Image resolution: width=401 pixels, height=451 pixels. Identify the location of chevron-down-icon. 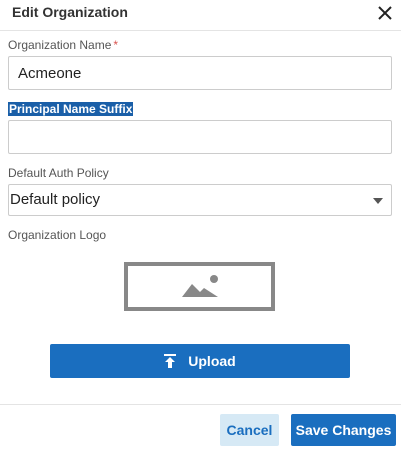
(378, 201).